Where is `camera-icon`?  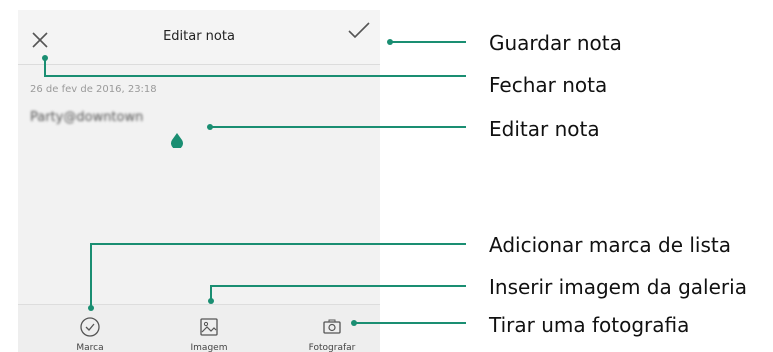 camera-icon is located at coordinates (332, 326).